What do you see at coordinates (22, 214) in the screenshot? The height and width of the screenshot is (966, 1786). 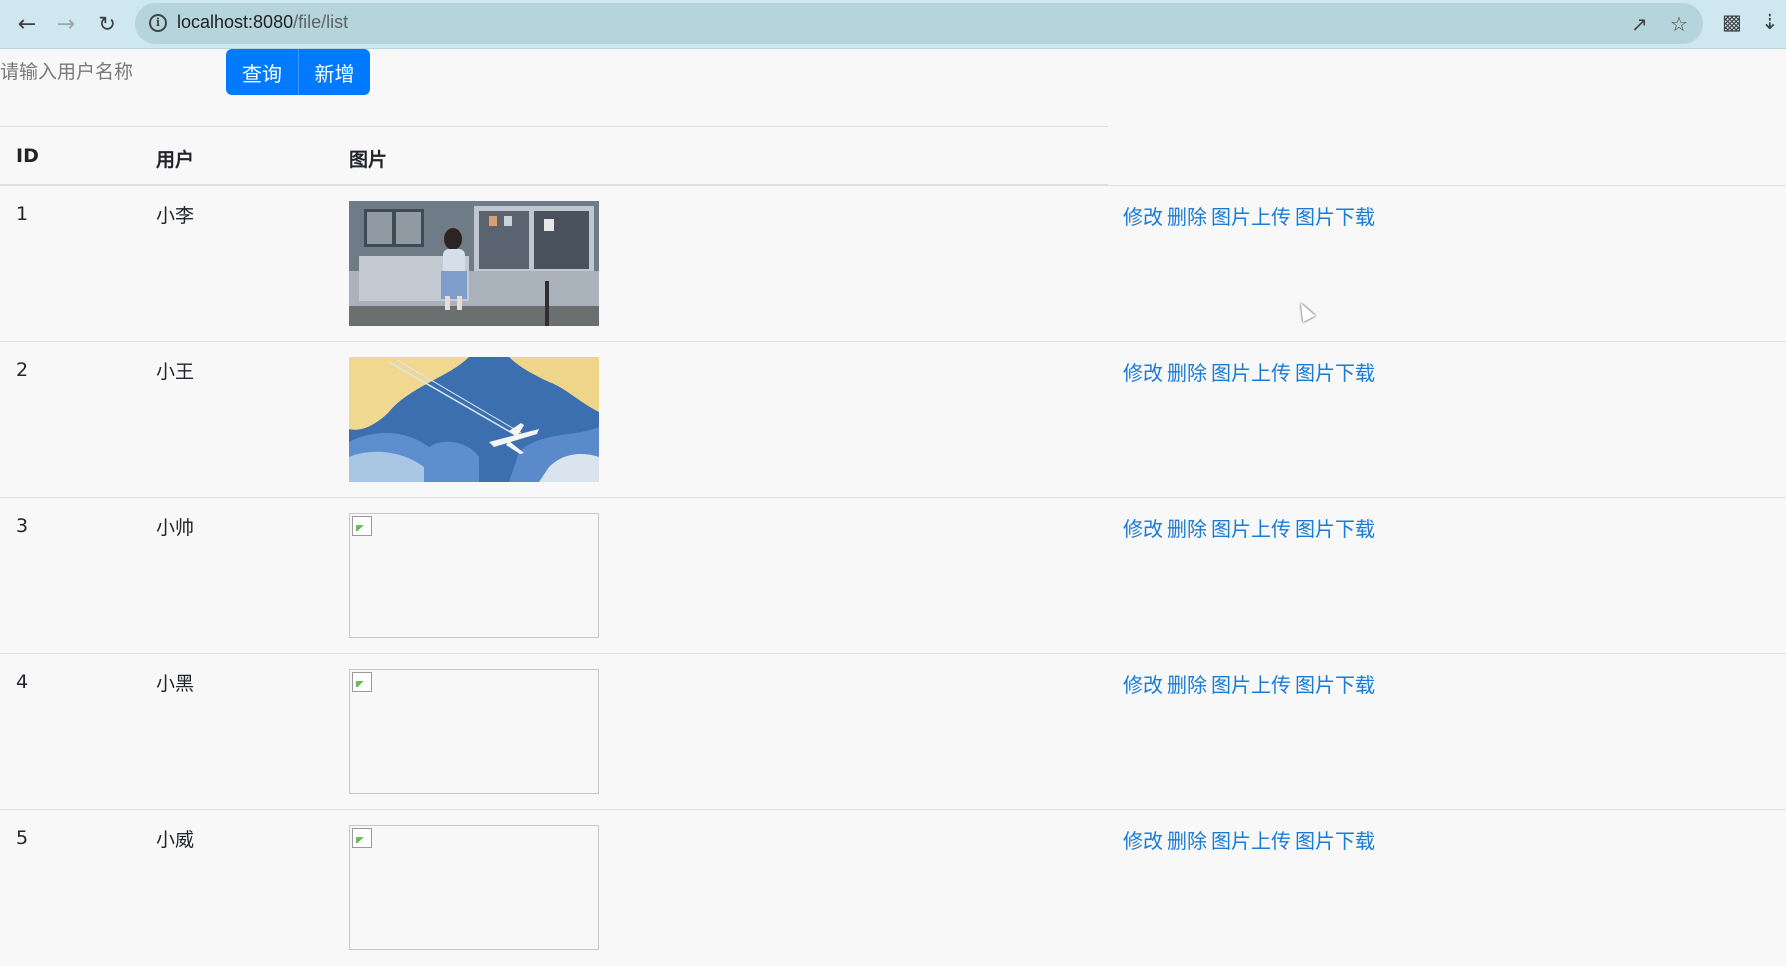 I see `cell-id: 1` at bounding box center [22, 214].